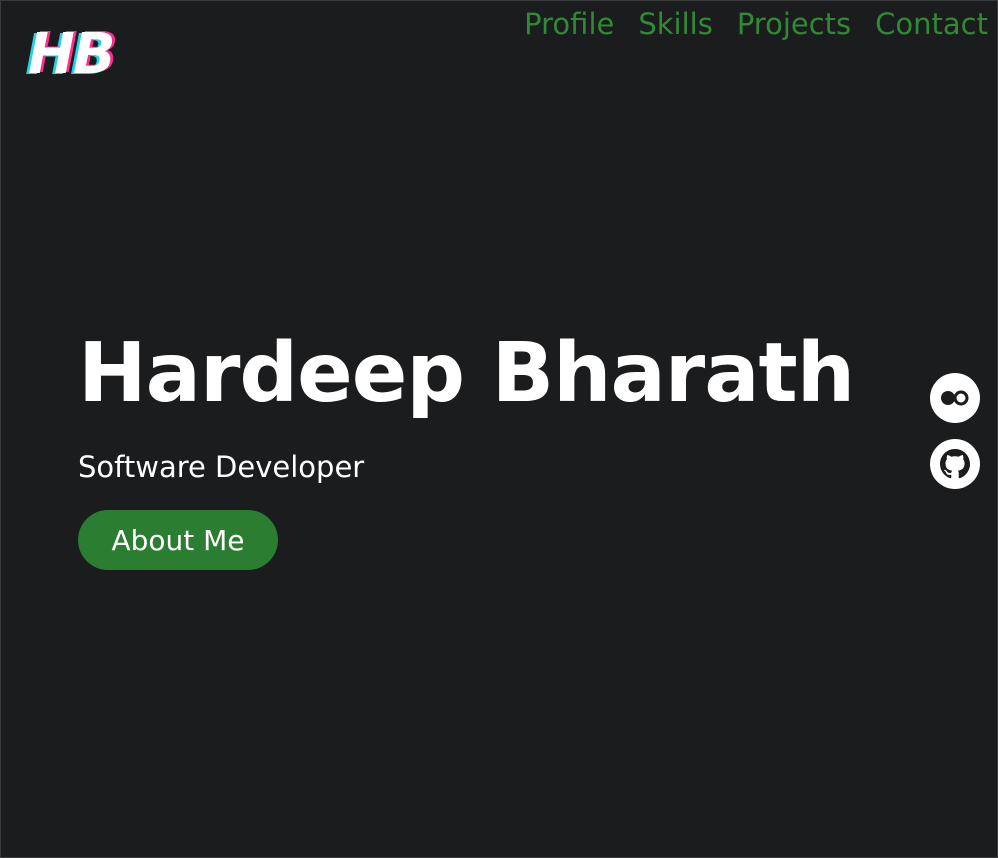 This screenshot has height=858, width=998. I want to click on flickr-link, so click(955, 398).